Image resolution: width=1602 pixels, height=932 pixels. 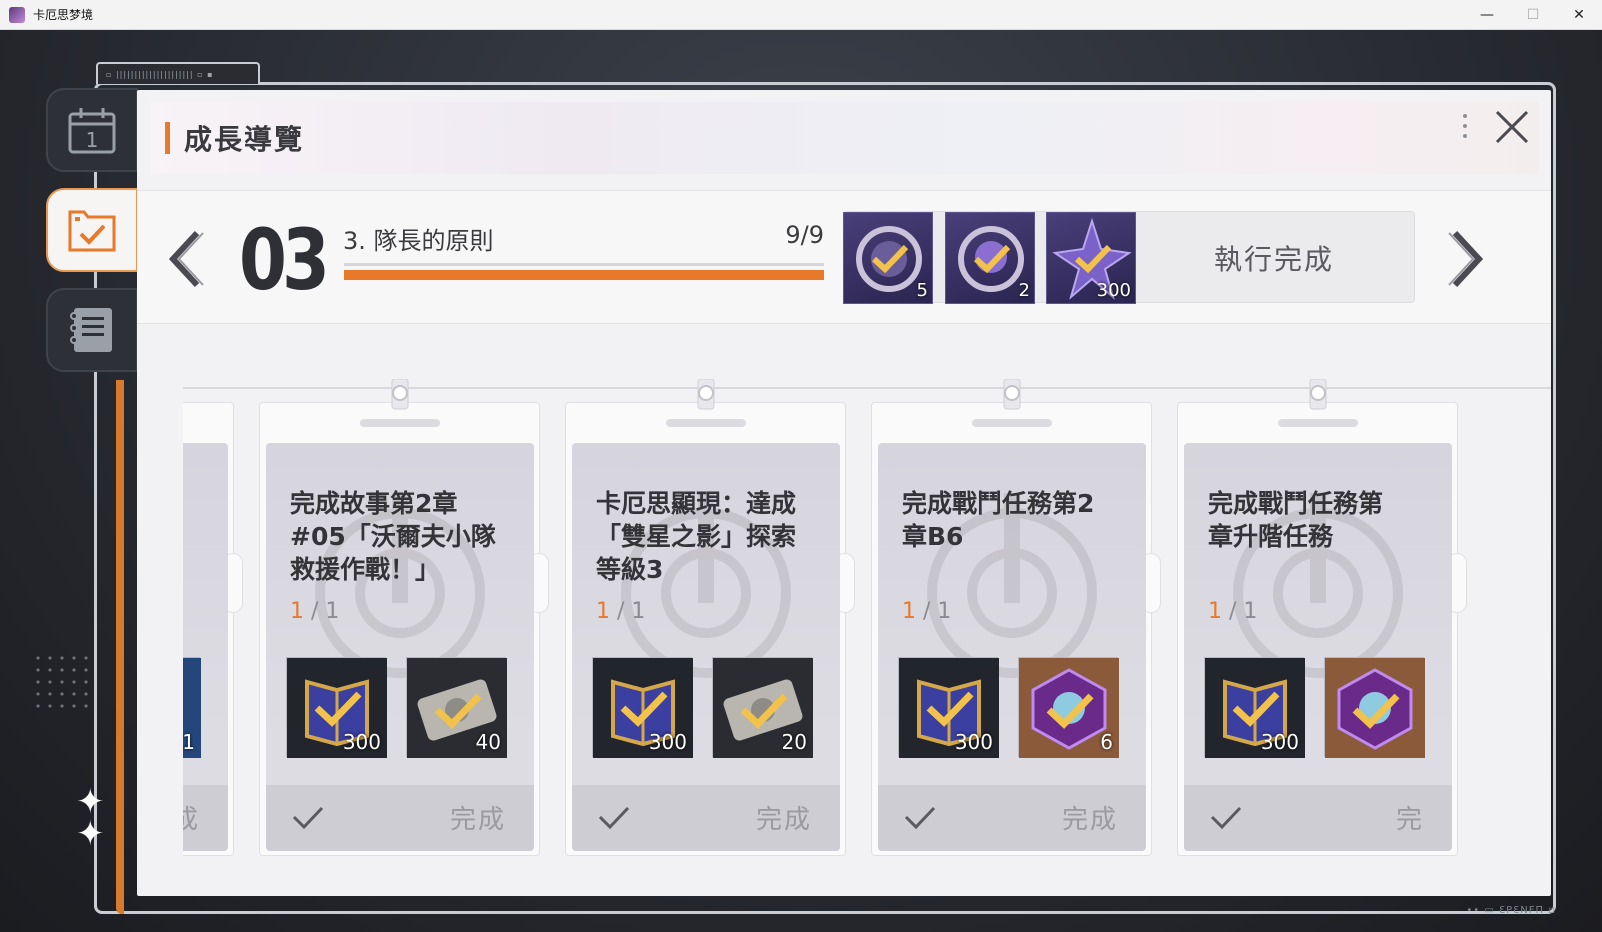 I want to click on task-card: 卡厄思顯現：達成 「雙星之影」探索 等級3 1 / 1 300 20 完成, so click(x=710, y=617).